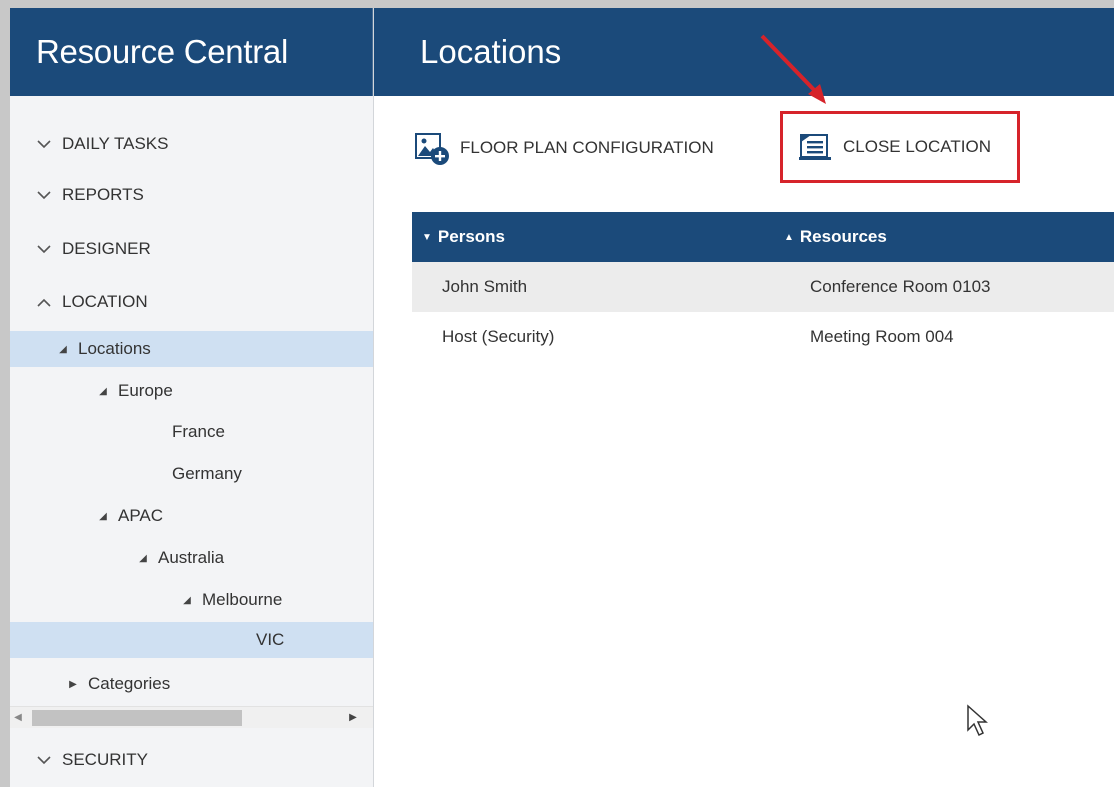 This screenshot has width=1114, height=787. I want to click on close-location-button: CLOSE LOCATION, so click(900, 147).